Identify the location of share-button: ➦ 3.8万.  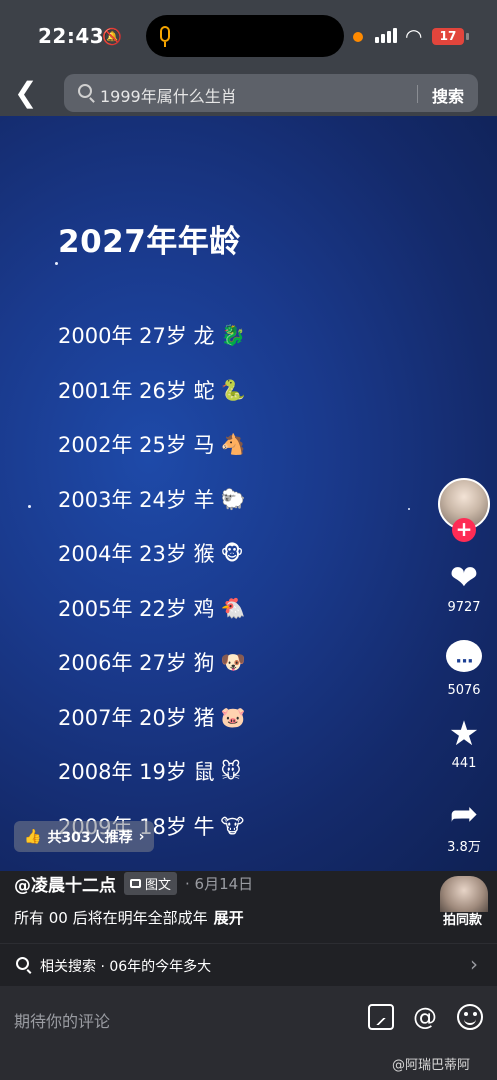
(464, 824).